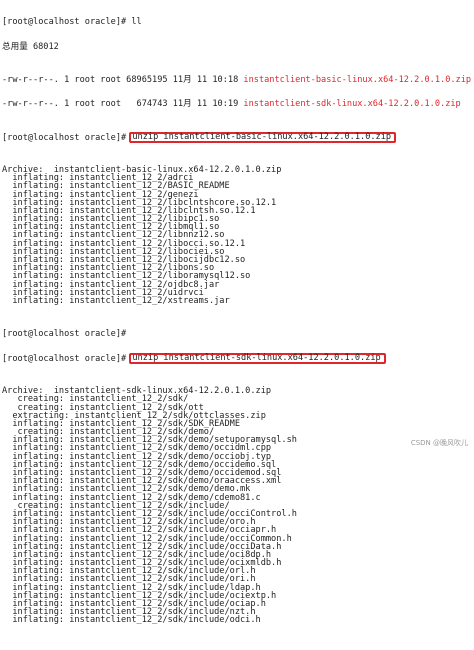 The image size is (474, 650). I want to click on watermark: CSDN @晚风吹儿, so click(439, 442).